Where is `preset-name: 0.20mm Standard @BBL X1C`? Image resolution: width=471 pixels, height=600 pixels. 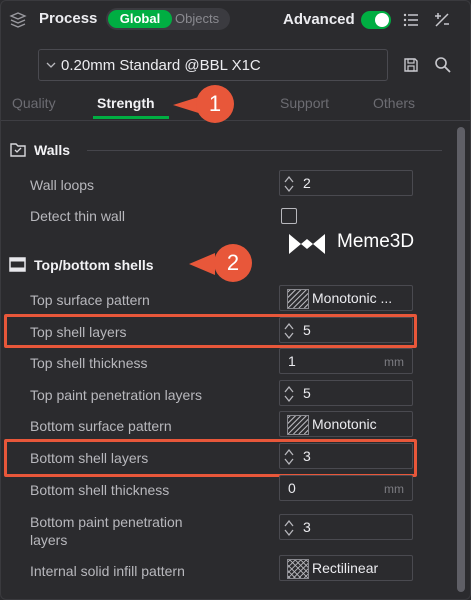 preset-name: 0.20mm Standard @BBL X1C is located at coordinates (161, 65).